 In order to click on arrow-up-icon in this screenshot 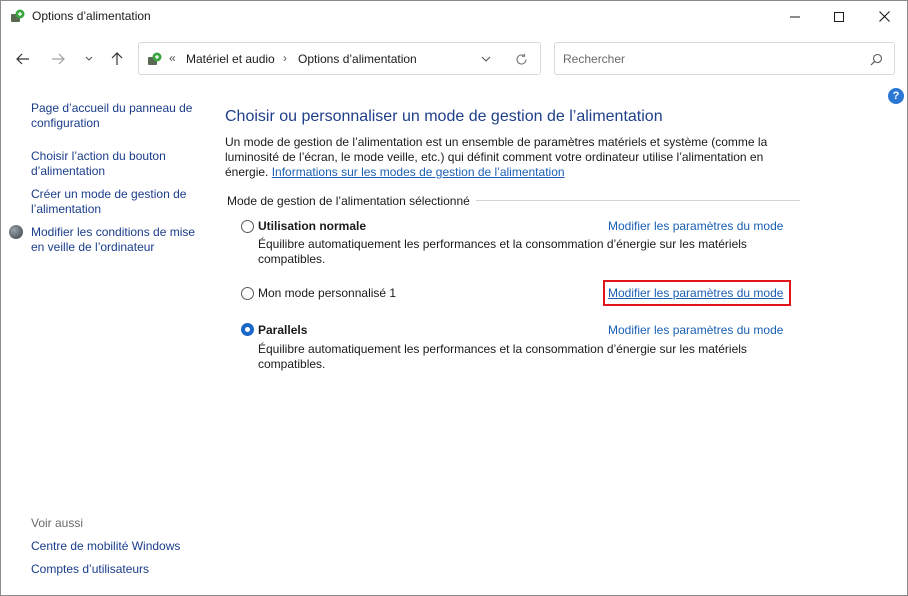, I will do `click(117, 58)`.